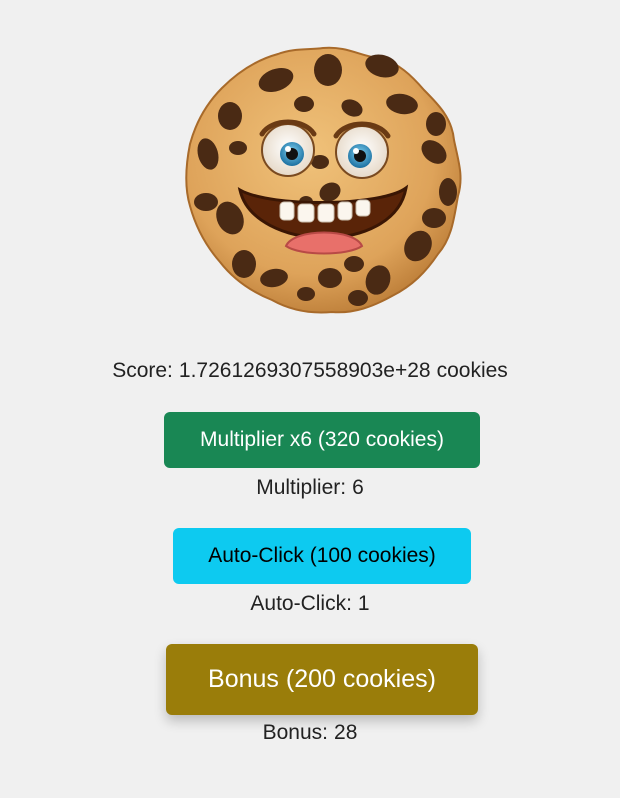 This screenshot has width=620, height=798. What do you see at coordinates (295, 732) in the screenshot?
I see `bonus-stat-label: Bonus:` at bounding box center [295, 732].